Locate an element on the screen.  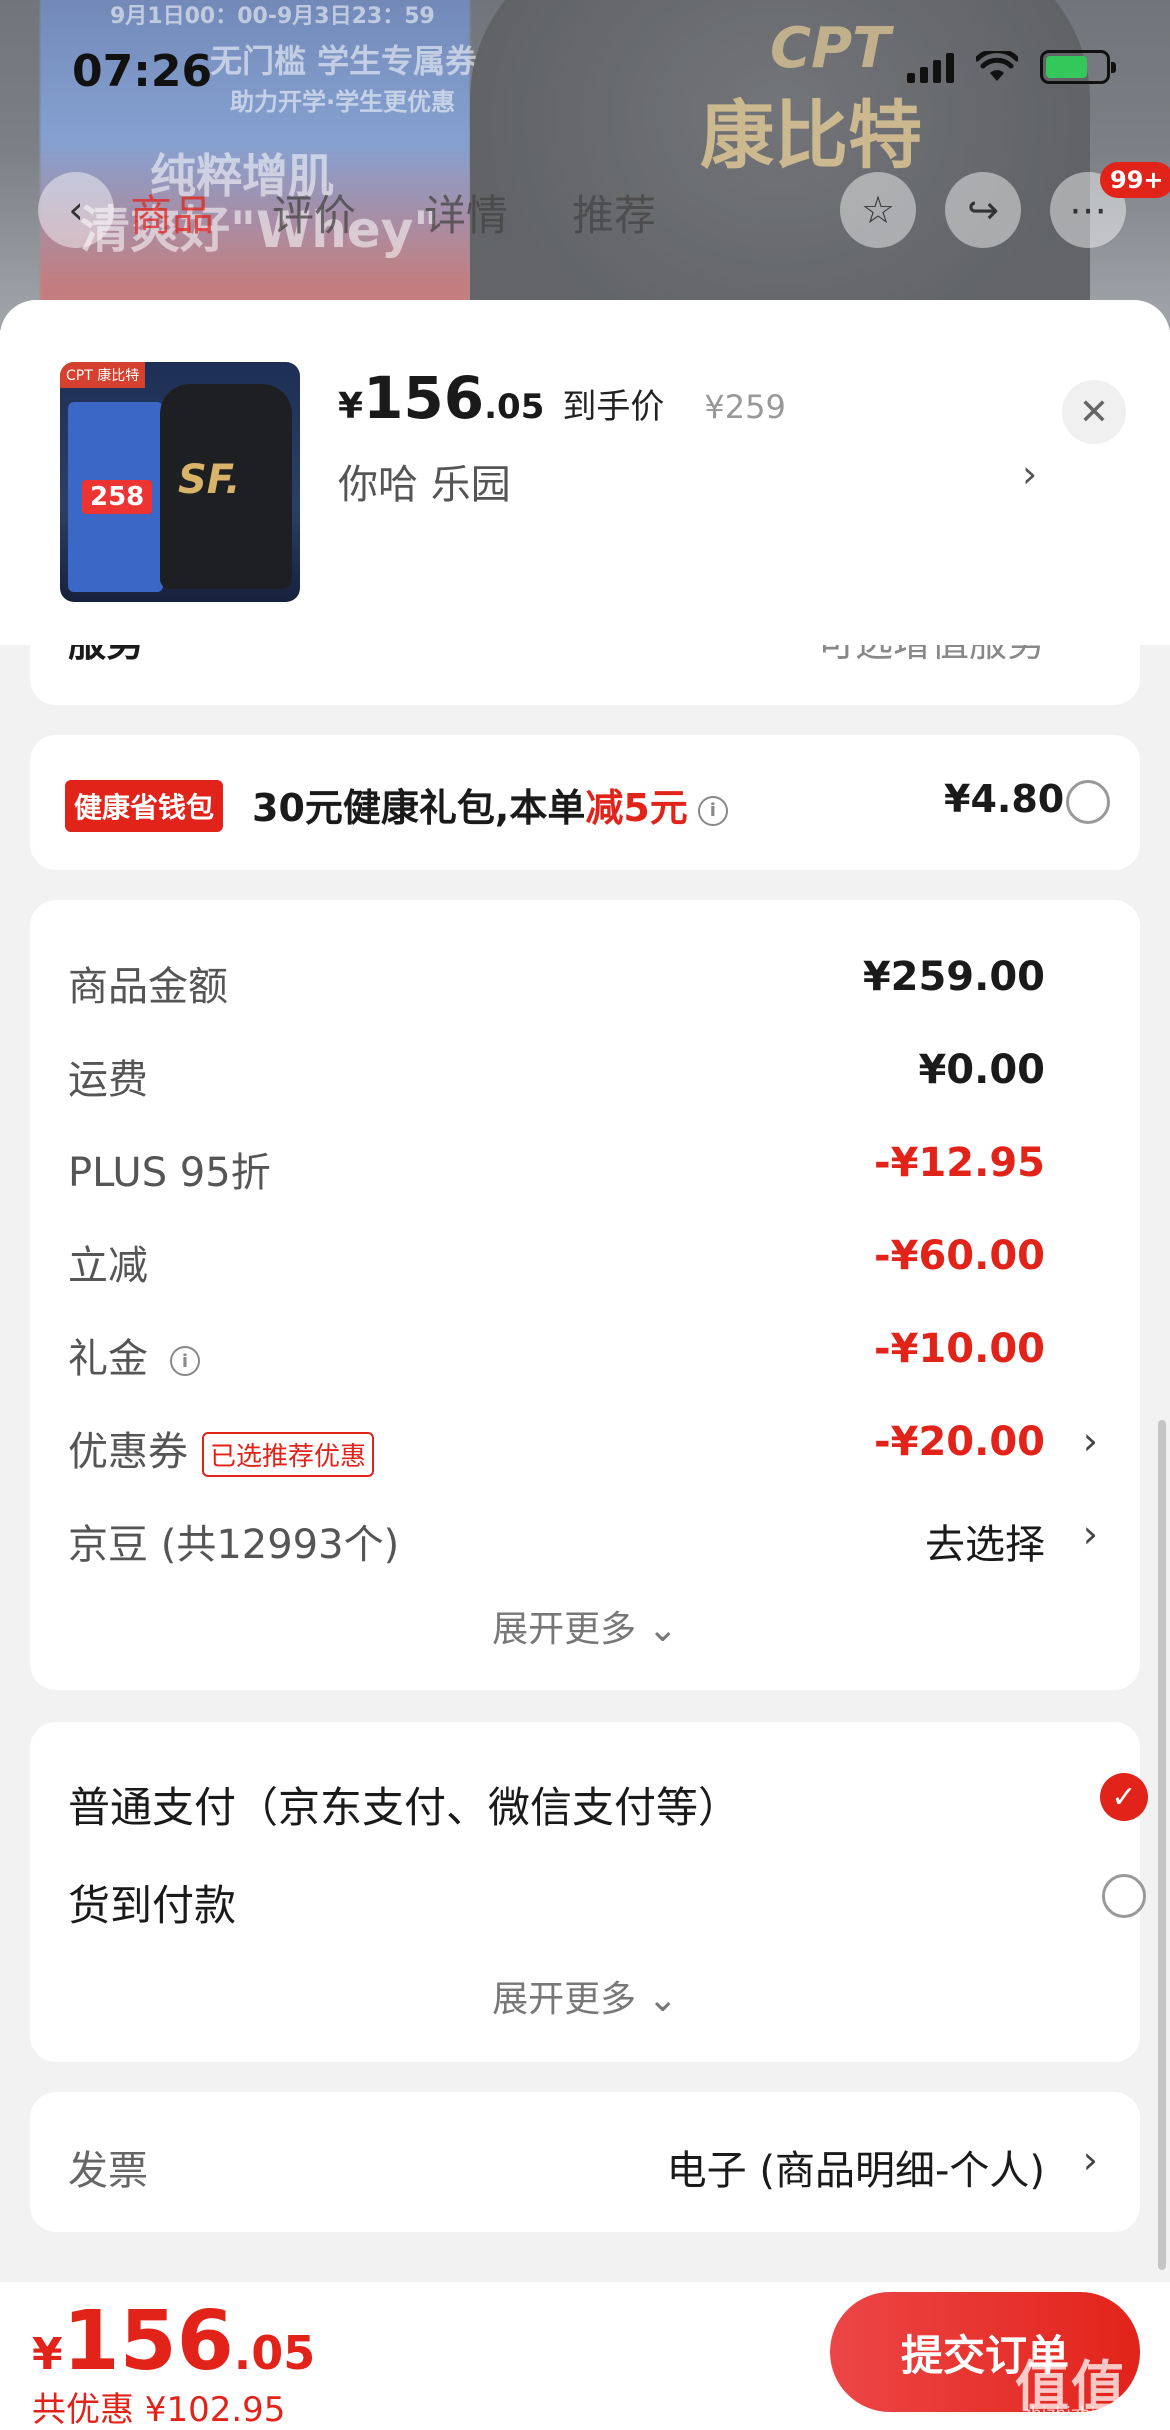
scrollbar is located at coordinates (1162, 1845).